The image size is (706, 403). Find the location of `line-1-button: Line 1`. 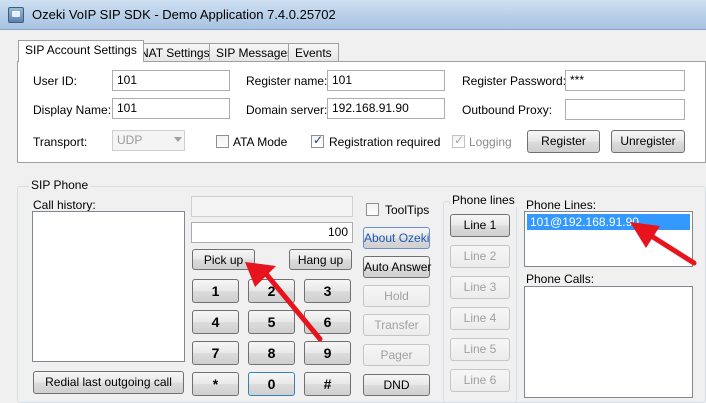

line-1-button: Line 1 is located at coordinates (480, 225).